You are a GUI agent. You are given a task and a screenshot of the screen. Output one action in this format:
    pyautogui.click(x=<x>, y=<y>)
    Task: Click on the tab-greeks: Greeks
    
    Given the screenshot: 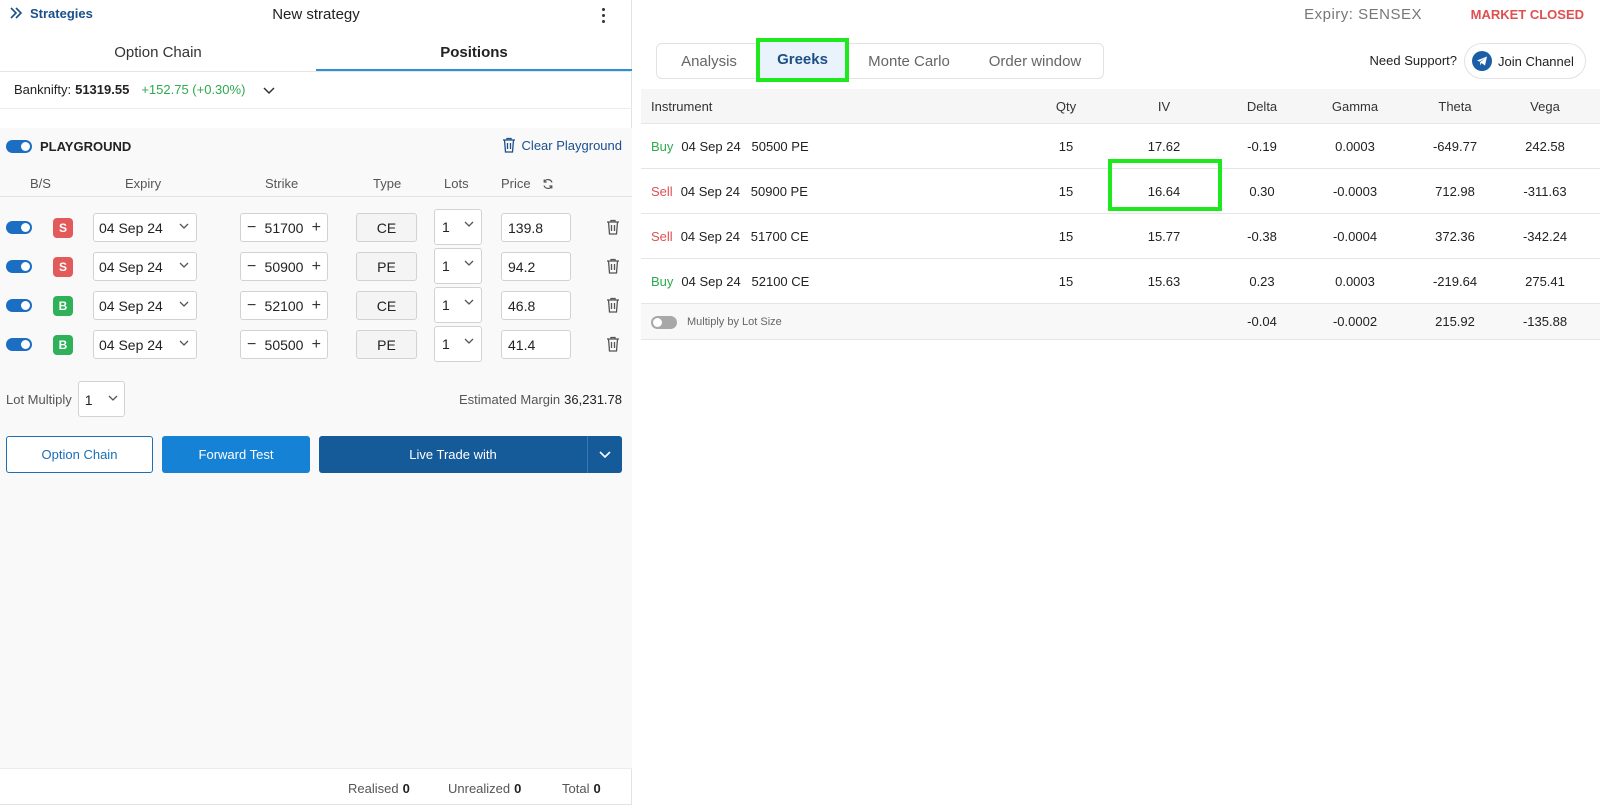 What is the action you would take?
    pyautogui.click(x=802, y=59)
    